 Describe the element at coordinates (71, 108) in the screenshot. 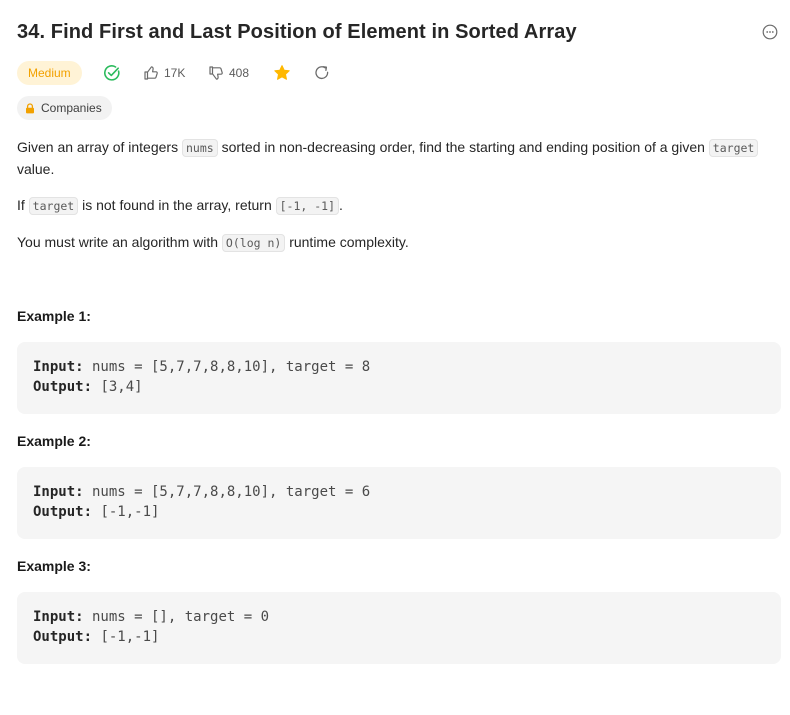

I see `companies-label: Companies` at that location.